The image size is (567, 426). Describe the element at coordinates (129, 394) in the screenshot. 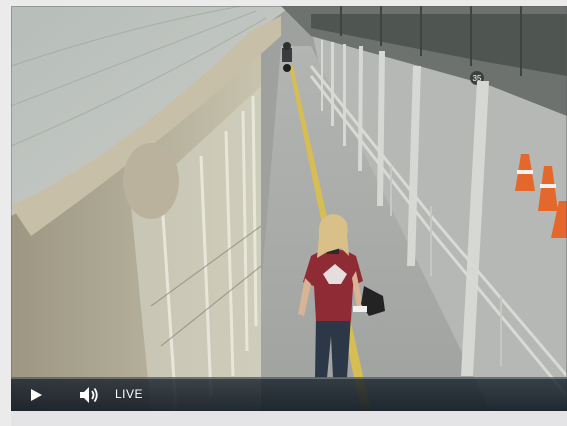

I see `live-indicator: LIVE` at that location.